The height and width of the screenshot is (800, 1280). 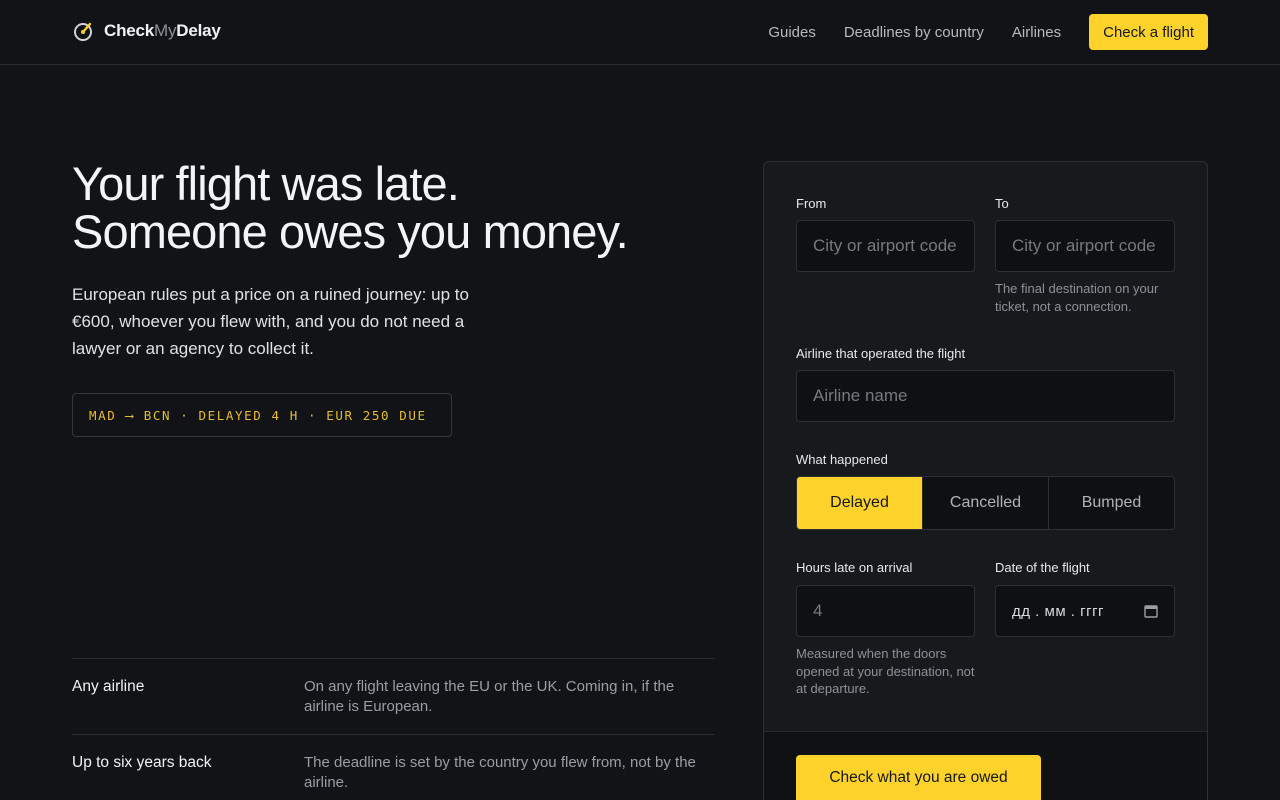 What do you see at coordinates (83, 31) in the screenshot?
I see `gauge-icon` at bounding box center [83, 31].